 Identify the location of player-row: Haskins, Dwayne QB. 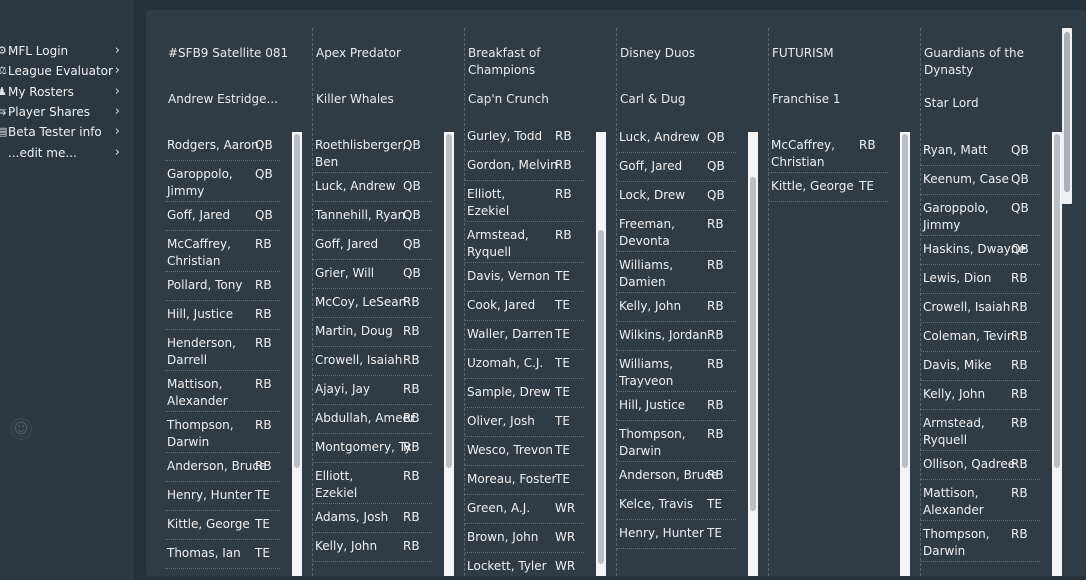
(980, 250).